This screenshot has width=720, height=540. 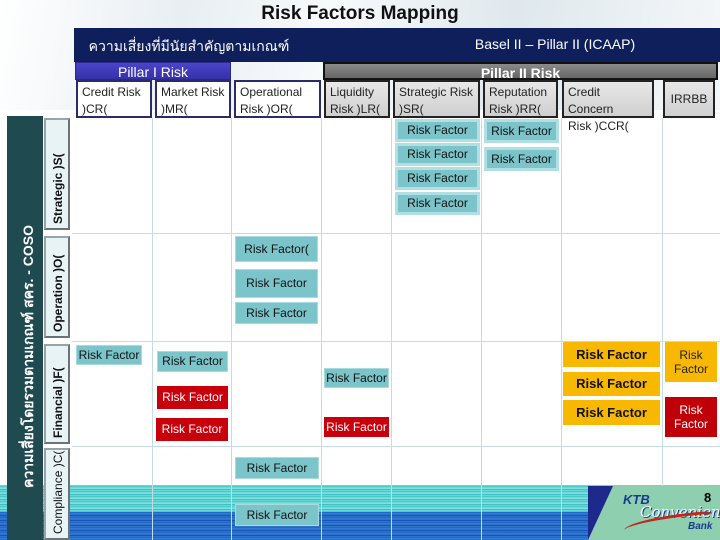 I want to click on column-header-reputation-risk: Reputation Risk )RR(, so click(x=520, y=99).